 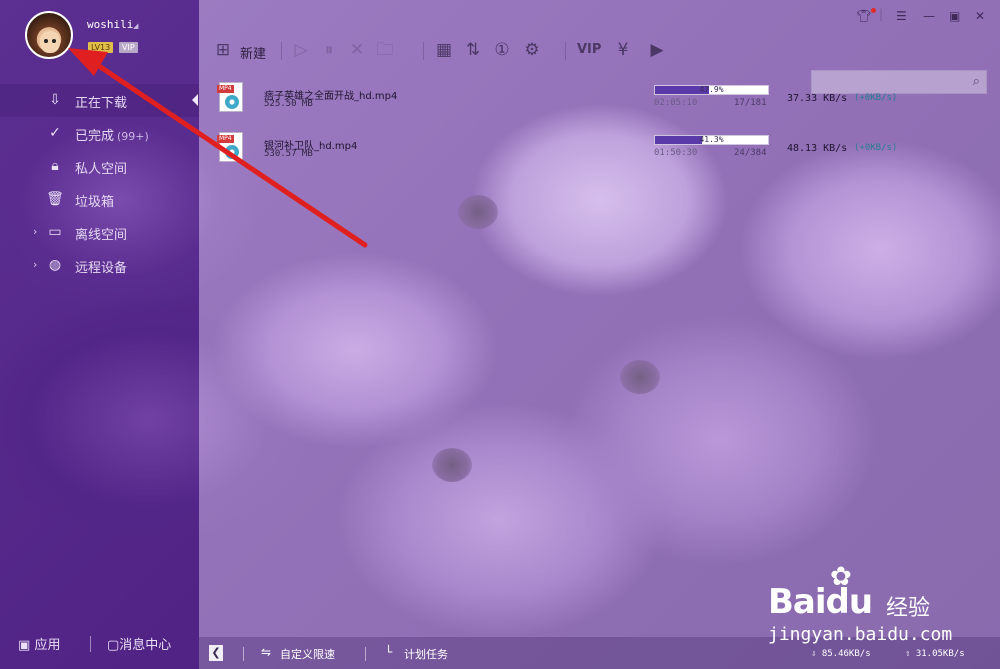 I want to click on task-progress-bar: 47.9%, so click(x=711, y=90).